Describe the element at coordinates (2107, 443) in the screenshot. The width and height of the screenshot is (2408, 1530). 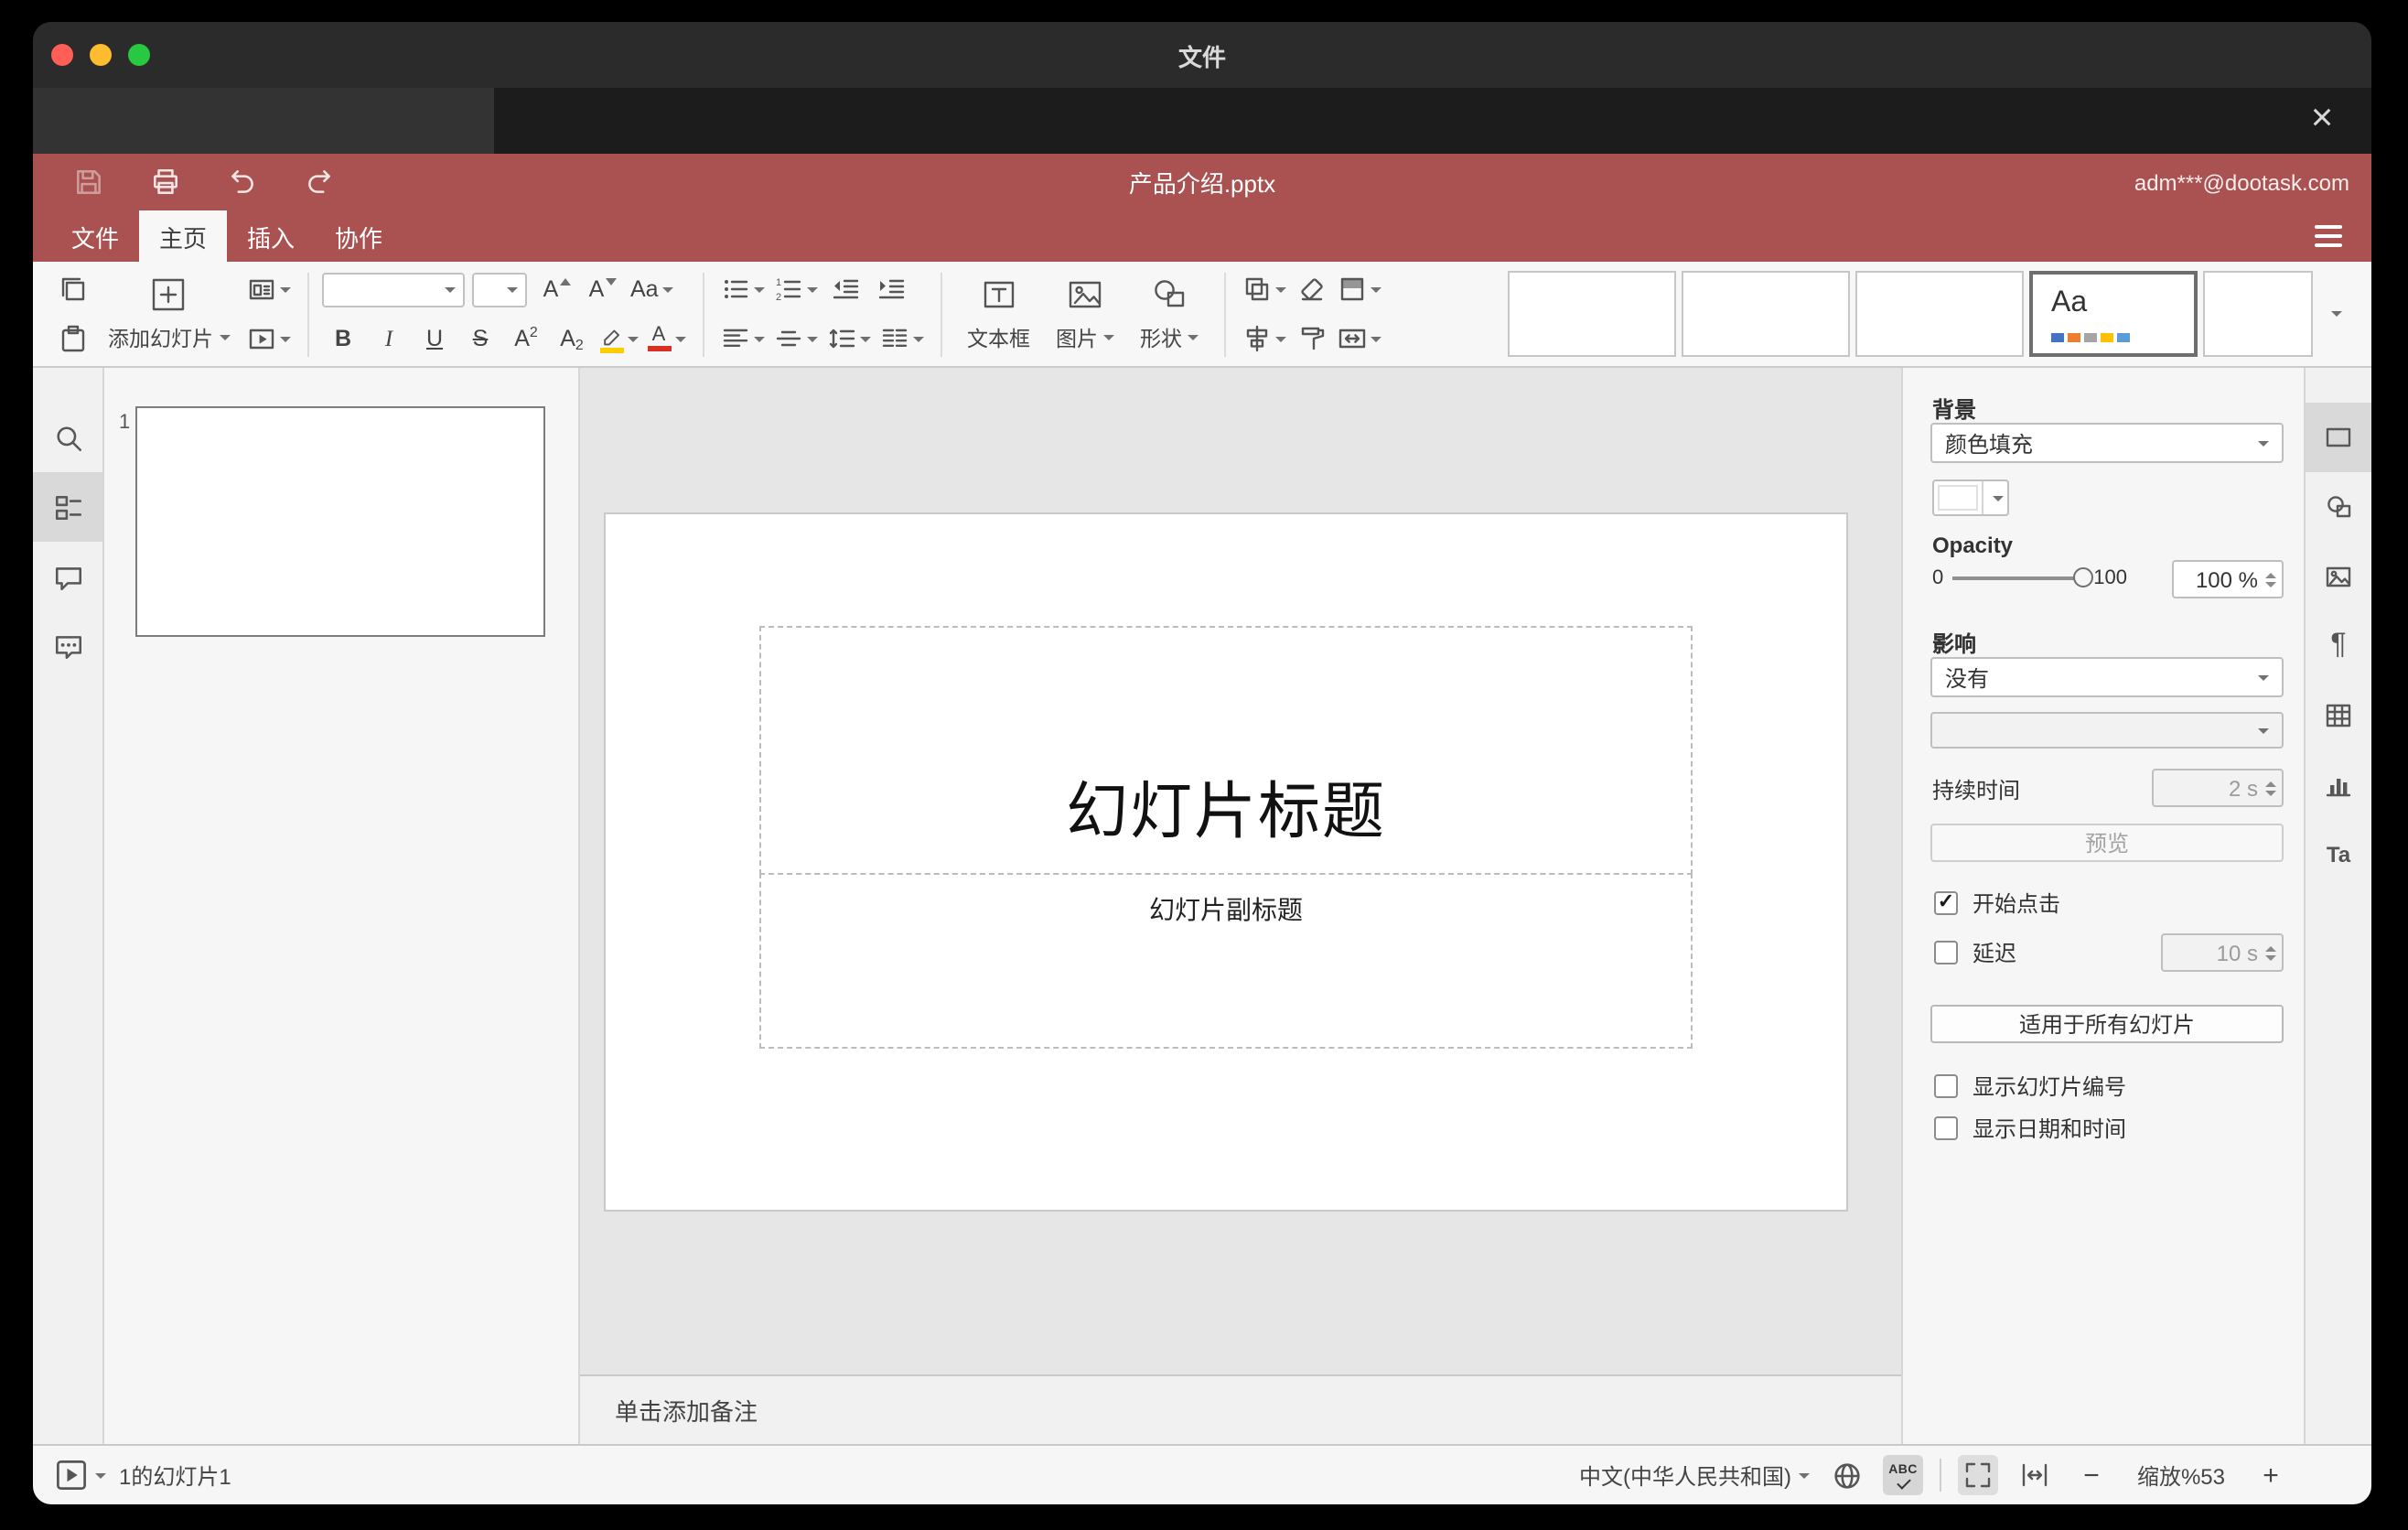
I see `background-fill-select: 颜色填充` at that location.